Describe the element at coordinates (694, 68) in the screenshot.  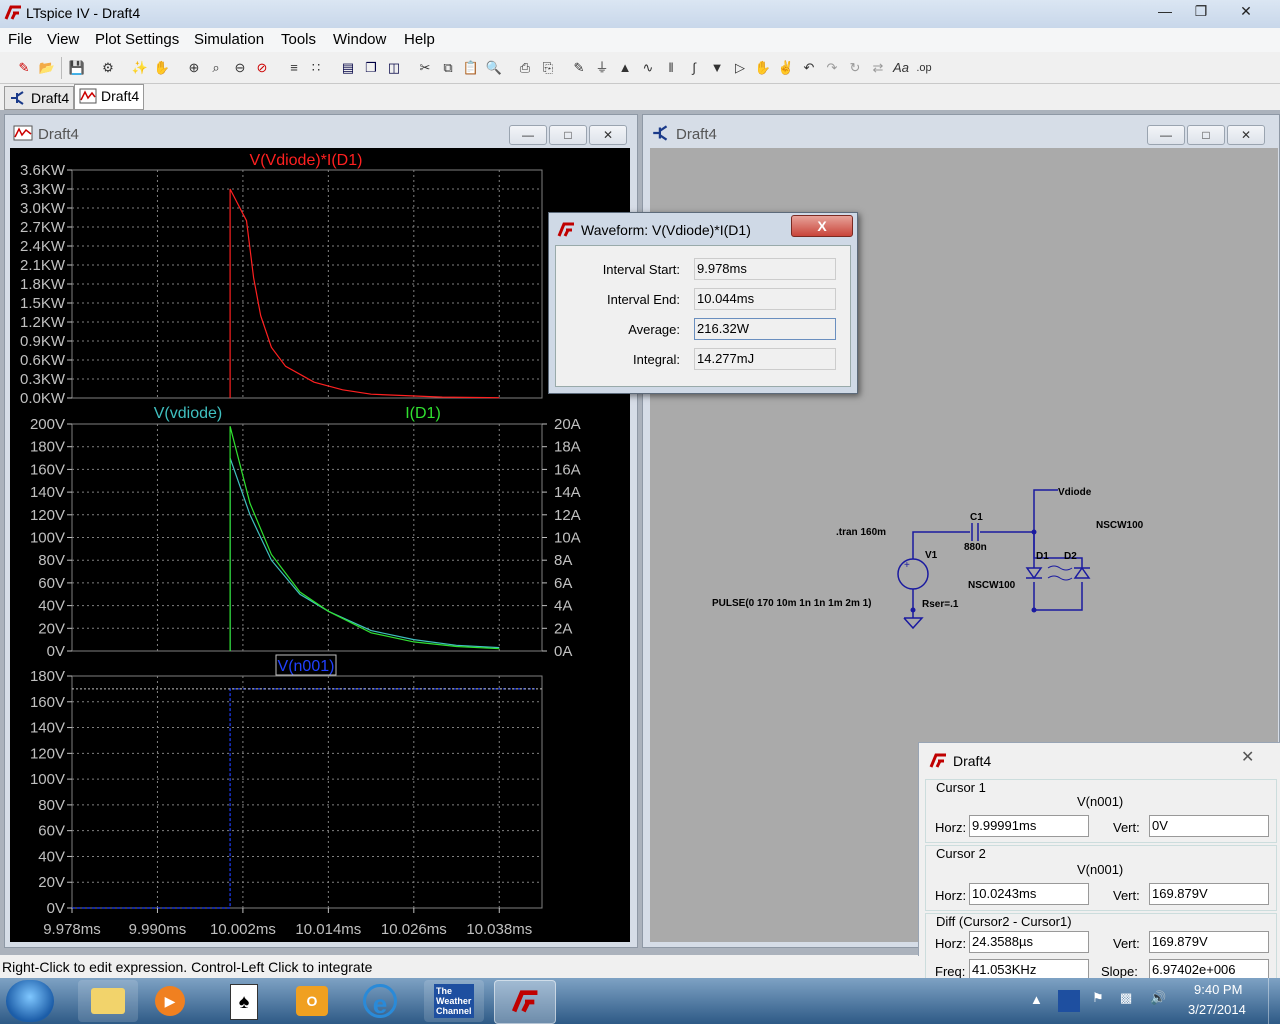
I see `inductor-icon: ∫` at that location.